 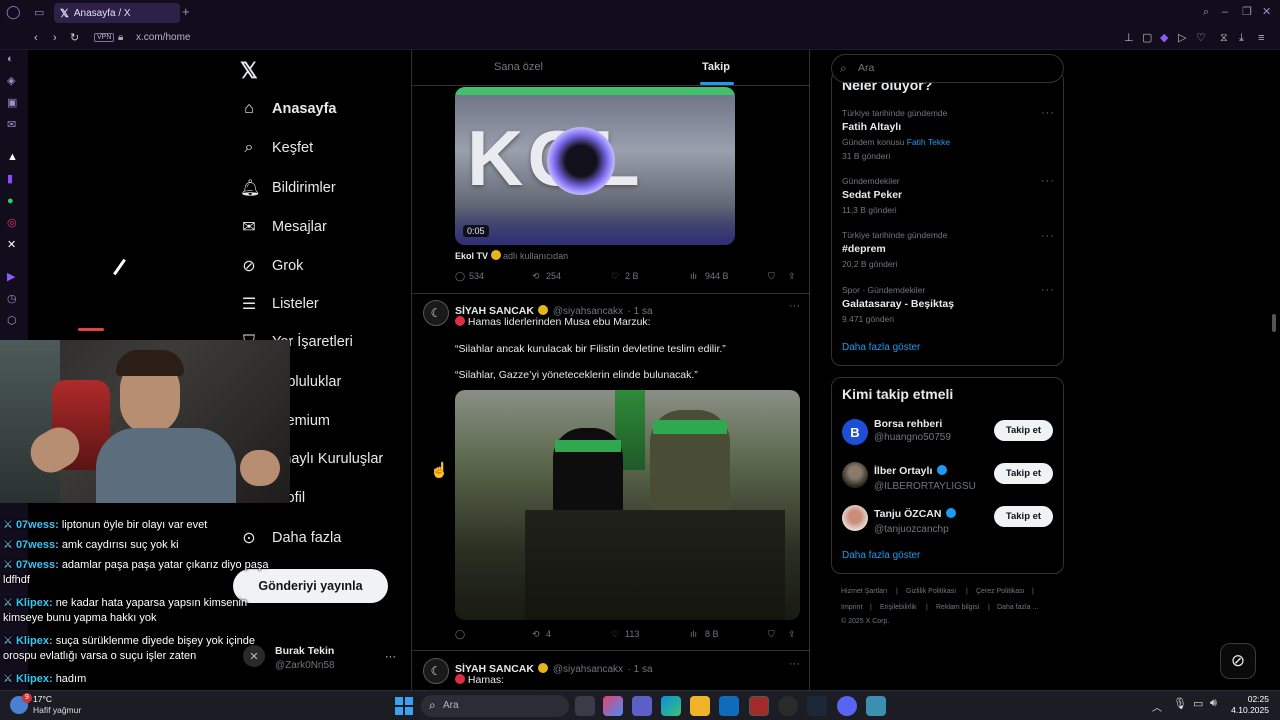 What do you see at coordinates (855, 432) in the screenshot?
I see `avatar: B` at bounding box center [855, 432].